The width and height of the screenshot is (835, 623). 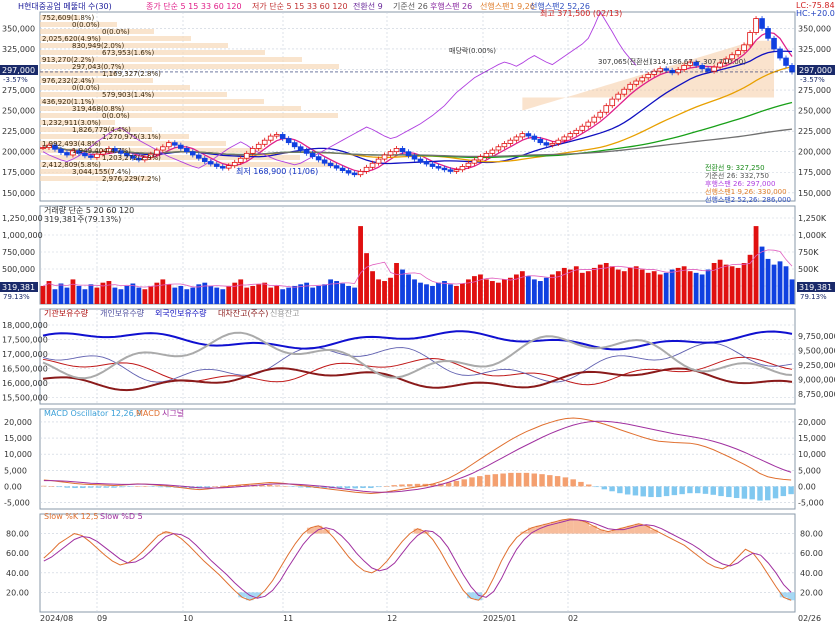 What do you see at coordinates (86, 25) in the screenshot?
I see `supply-level-label: 0(0.0%)` at bounding box center [86, 25].